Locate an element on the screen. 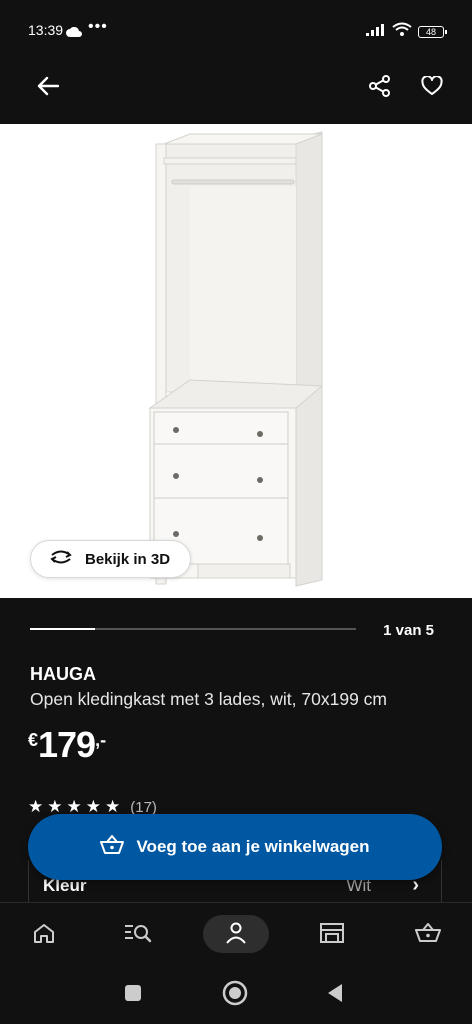 The image size is (472, 1024). wifi-icon is located at coordinates (402, 31).